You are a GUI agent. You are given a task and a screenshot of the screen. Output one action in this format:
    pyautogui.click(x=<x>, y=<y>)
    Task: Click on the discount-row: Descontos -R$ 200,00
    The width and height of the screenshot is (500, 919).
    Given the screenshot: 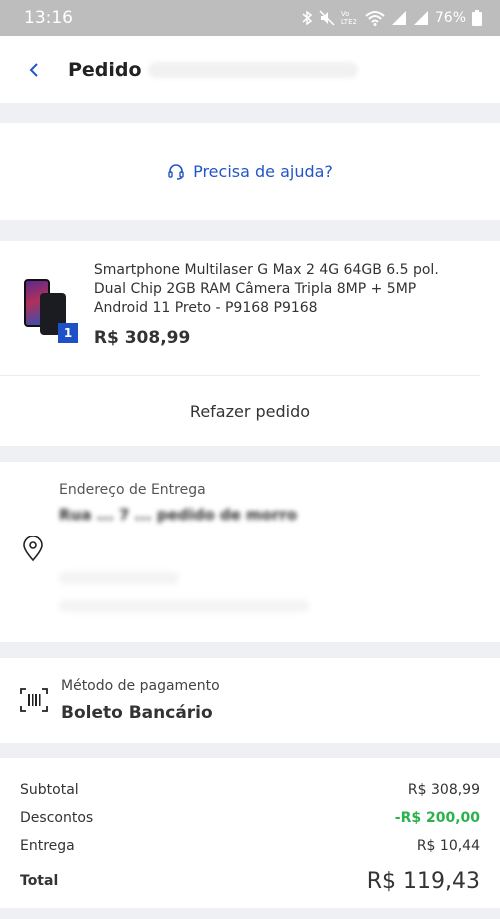 What is the action you would take?
    pyautogui.click(x=250, y=818)
    